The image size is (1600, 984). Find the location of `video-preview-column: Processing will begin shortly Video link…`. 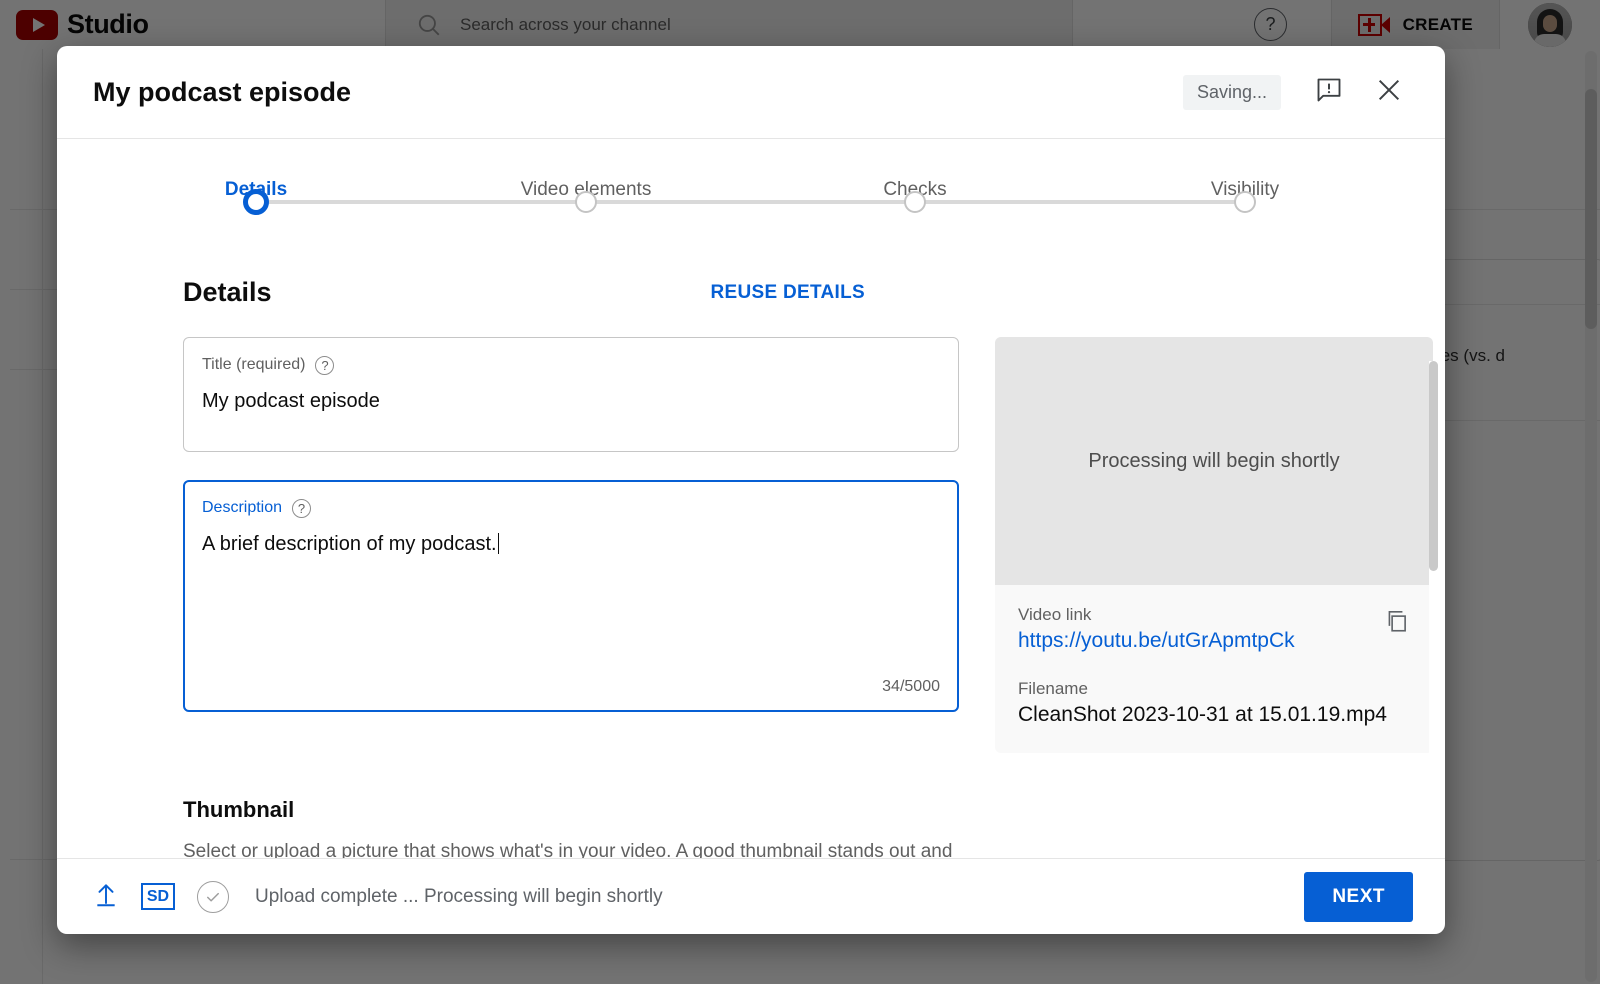

video-preview-column: Processing will begin shortly Video link… is located at coordinates (1214, 545).